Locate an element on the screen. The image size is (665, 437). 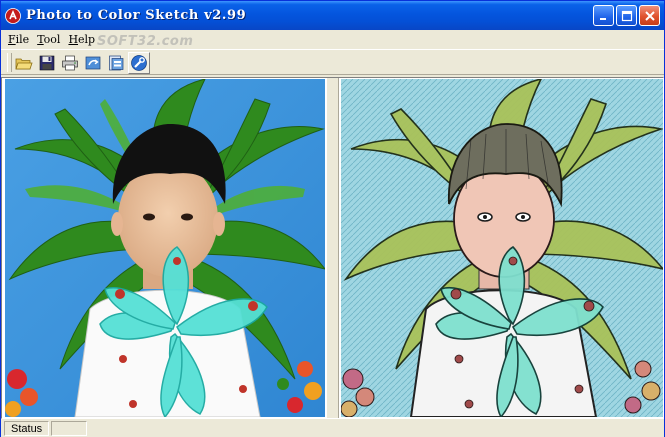
menu-file: File is located at coordinates (20, 39).